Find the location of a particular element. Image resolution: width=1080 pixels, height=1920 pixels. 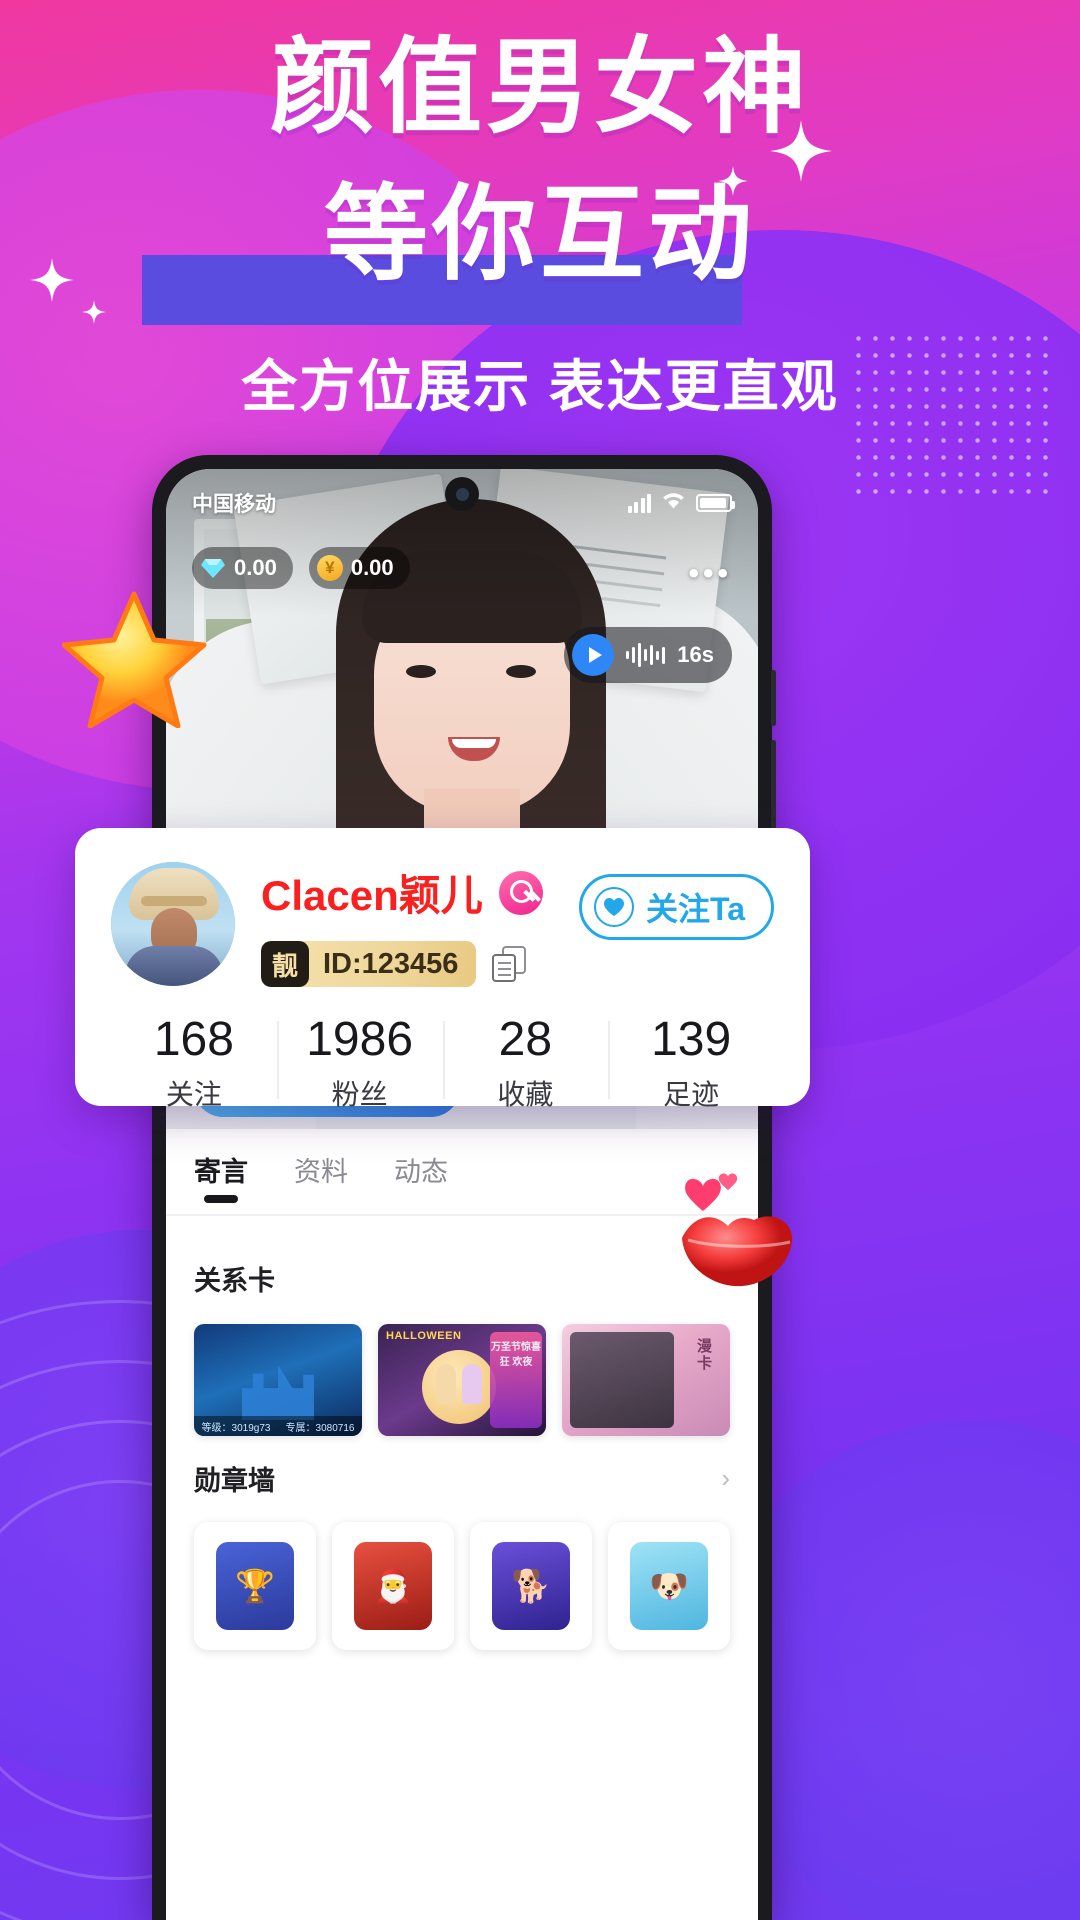

follow-button-label: 关注Ta is located at coordinates (695, 909).